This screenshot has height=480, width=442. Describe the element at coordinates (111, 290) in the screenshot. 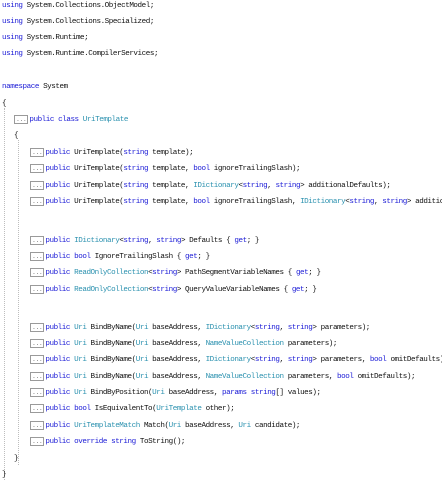

I see `type-token: ReadOnlyCollection` at that location.